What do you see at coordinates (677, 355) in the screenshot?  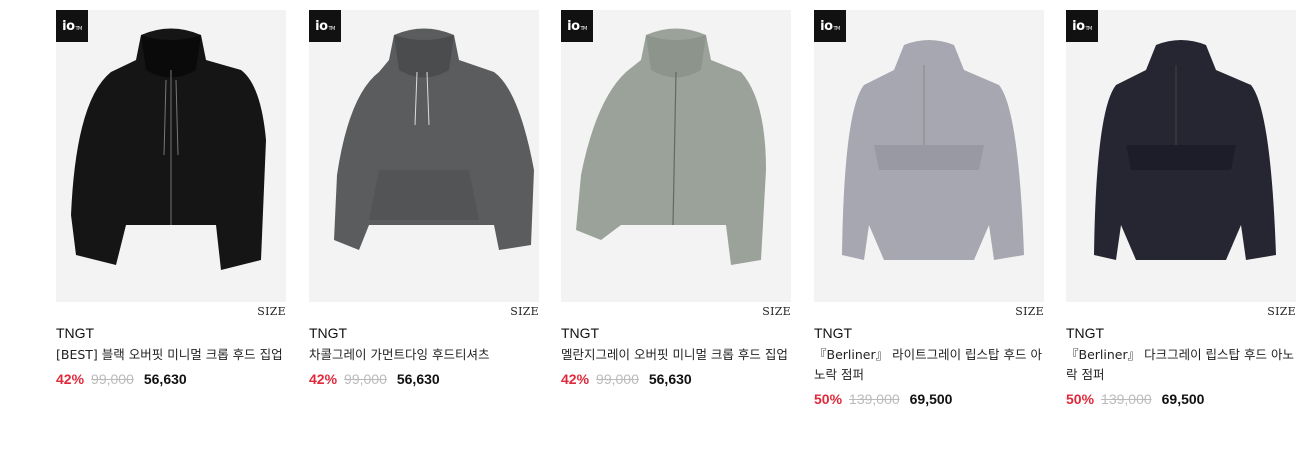 I see `product-name: 멜란지그레이 오버핏 미니멀 크롭 후드 집업` at bounding box center [677, 355].